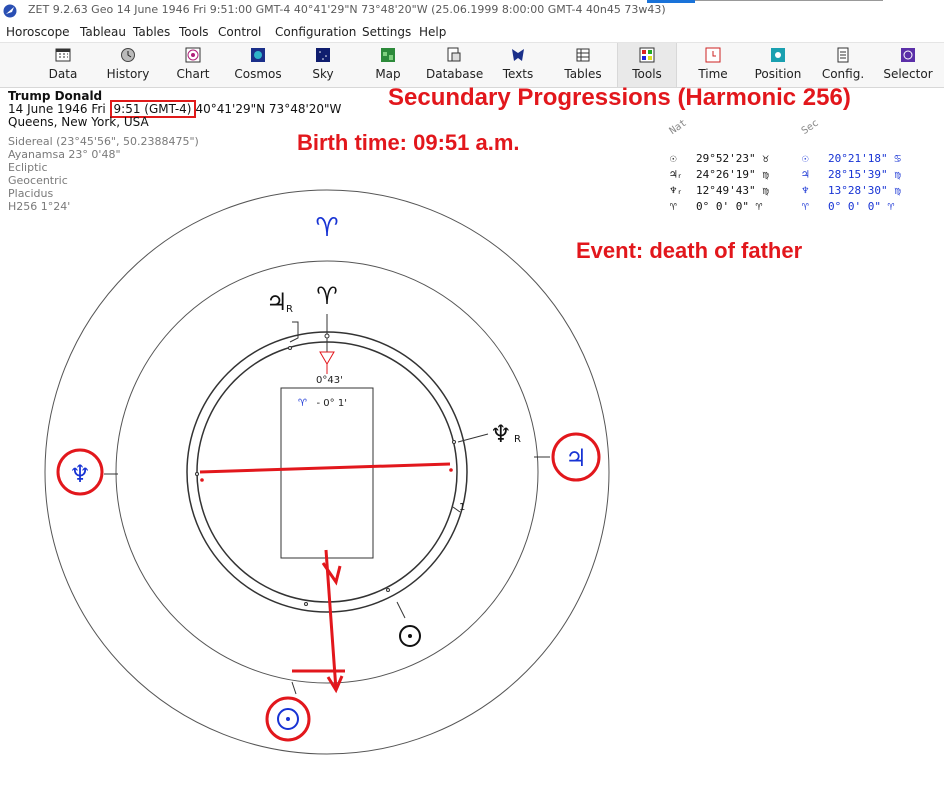  I want to click on menu-tools: Tools, so click(194, 32).